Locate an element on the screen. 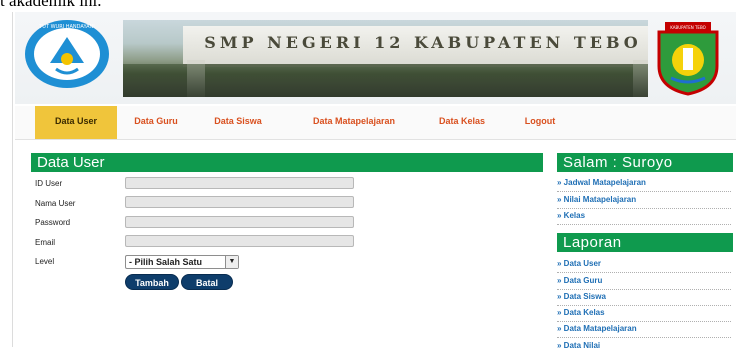 Image resolution: width=736 pixels, height=354 pixels. sidebar-link-jadwal-matapelajaran: » Jadwal Matapelajaran is located at coordinates (644, 184).